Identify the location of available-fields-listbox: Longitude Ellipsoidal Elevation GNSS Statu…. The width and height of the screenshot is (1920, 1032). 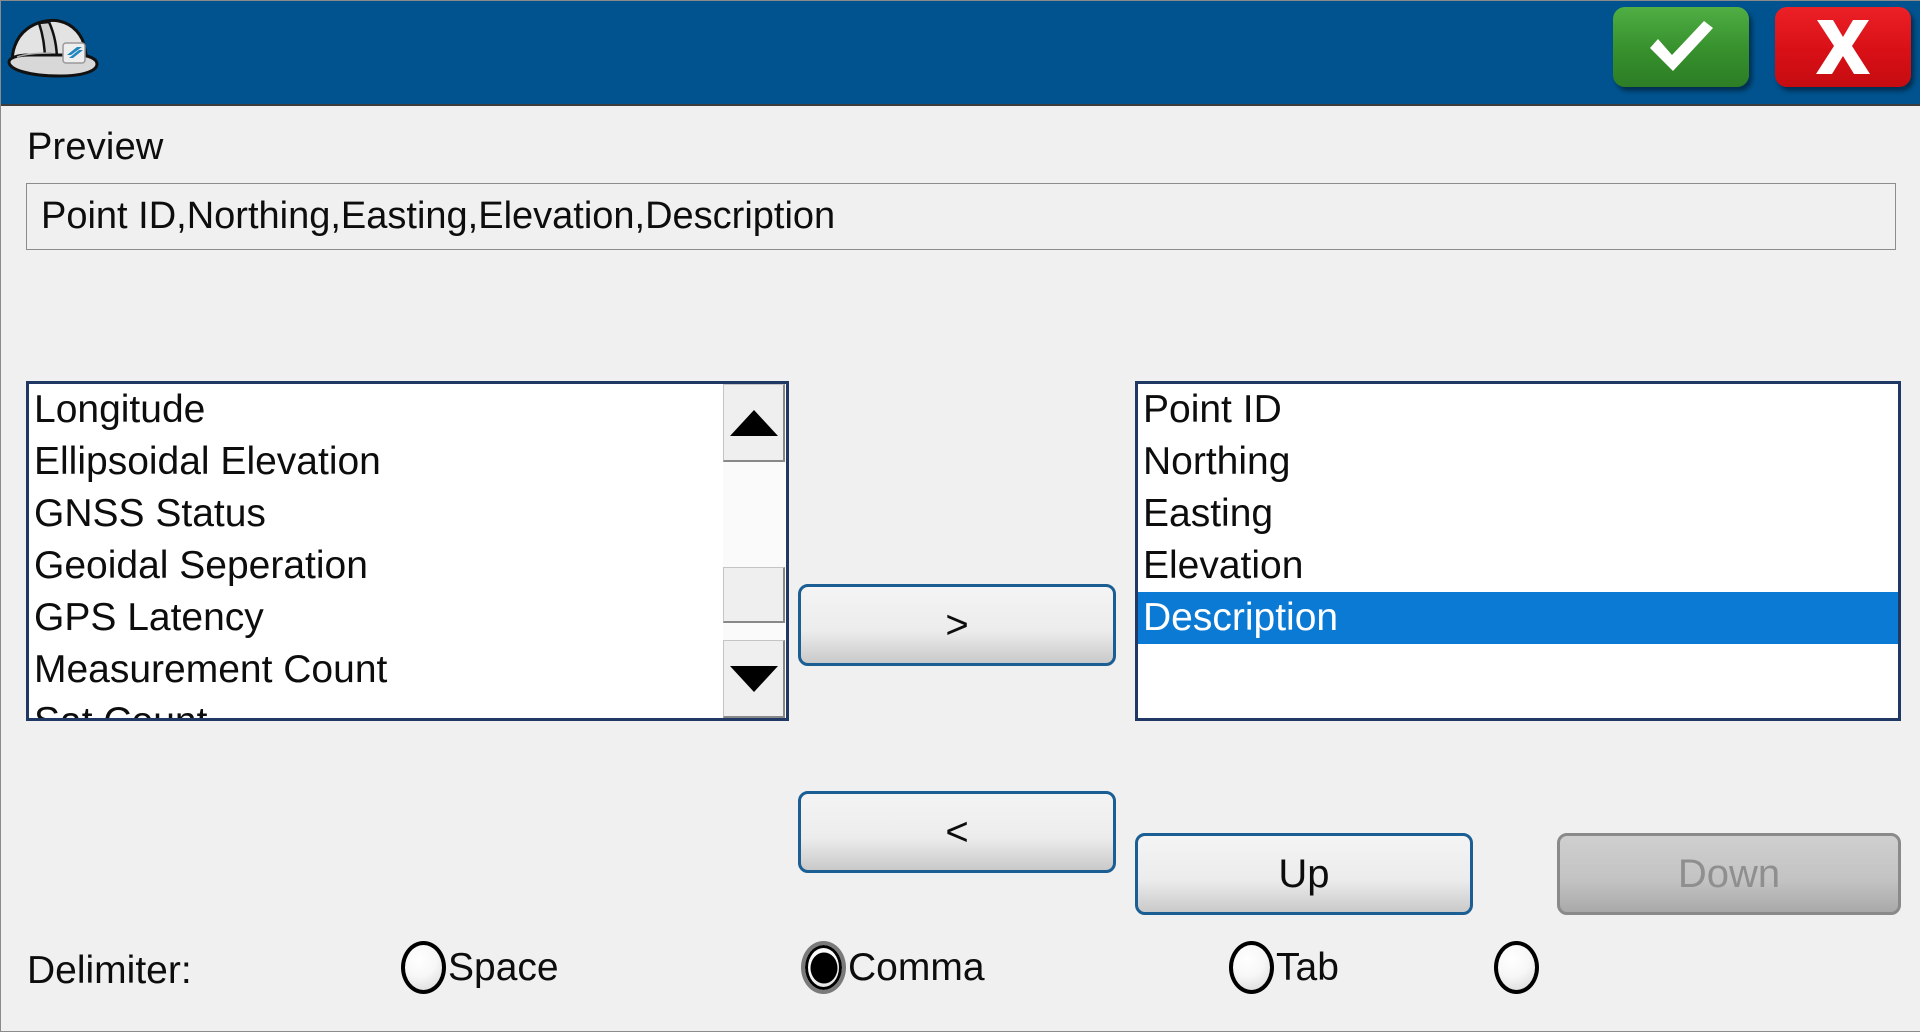
(407, 551).